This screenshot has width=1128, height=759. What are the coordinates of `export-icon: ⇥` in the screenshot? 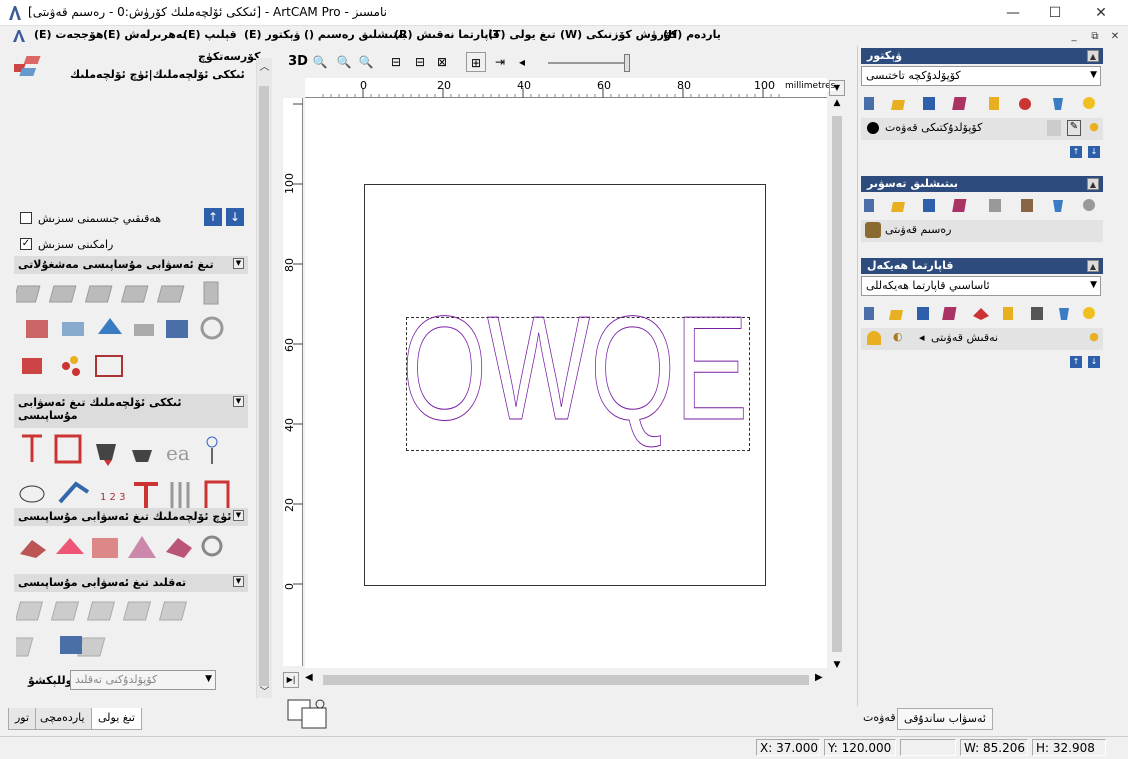 It's located at (500, 62).